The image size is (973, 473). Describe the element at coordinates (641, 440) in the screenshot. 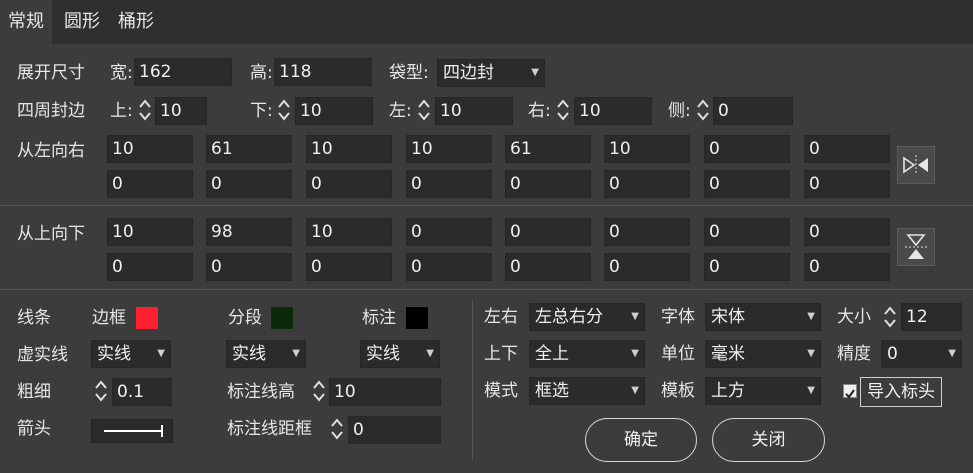

I see `ok-button: 确定` at that location.